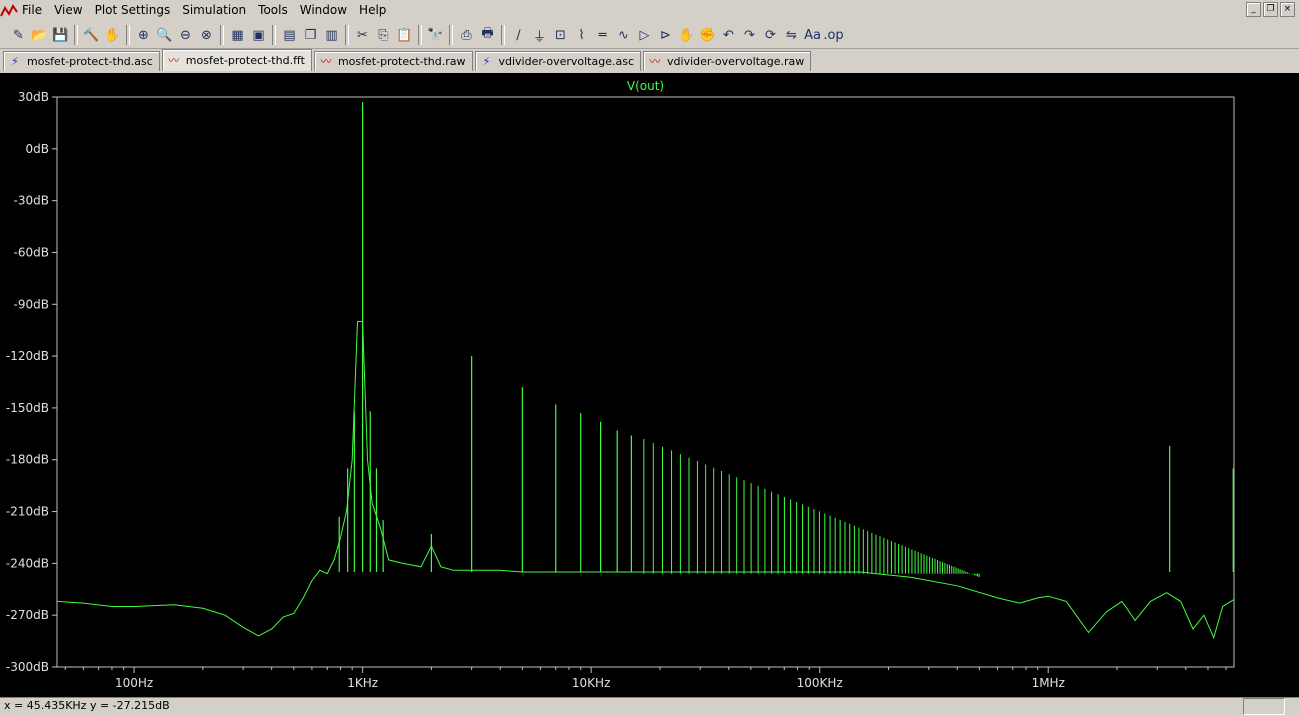  I want to click on cursor-readout: x = 45.435KHz y = -27.215dB, so click(87, 705).